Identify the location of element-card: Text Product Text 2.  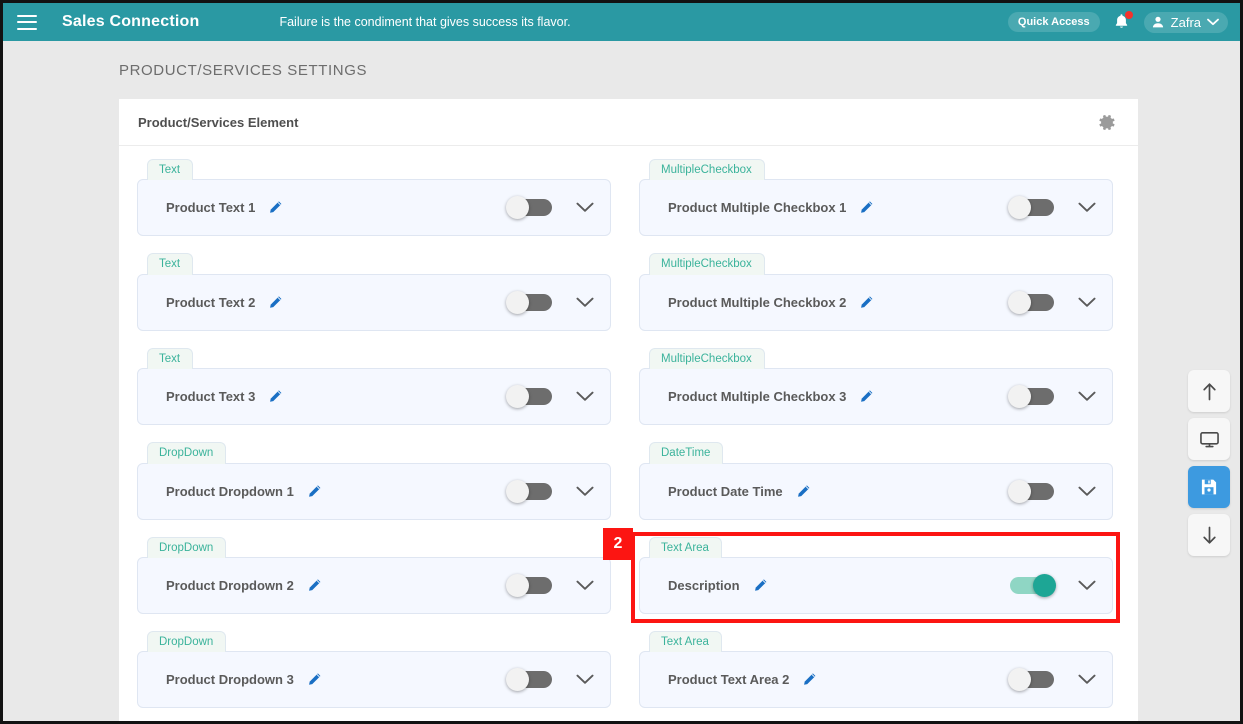
(374, 292).